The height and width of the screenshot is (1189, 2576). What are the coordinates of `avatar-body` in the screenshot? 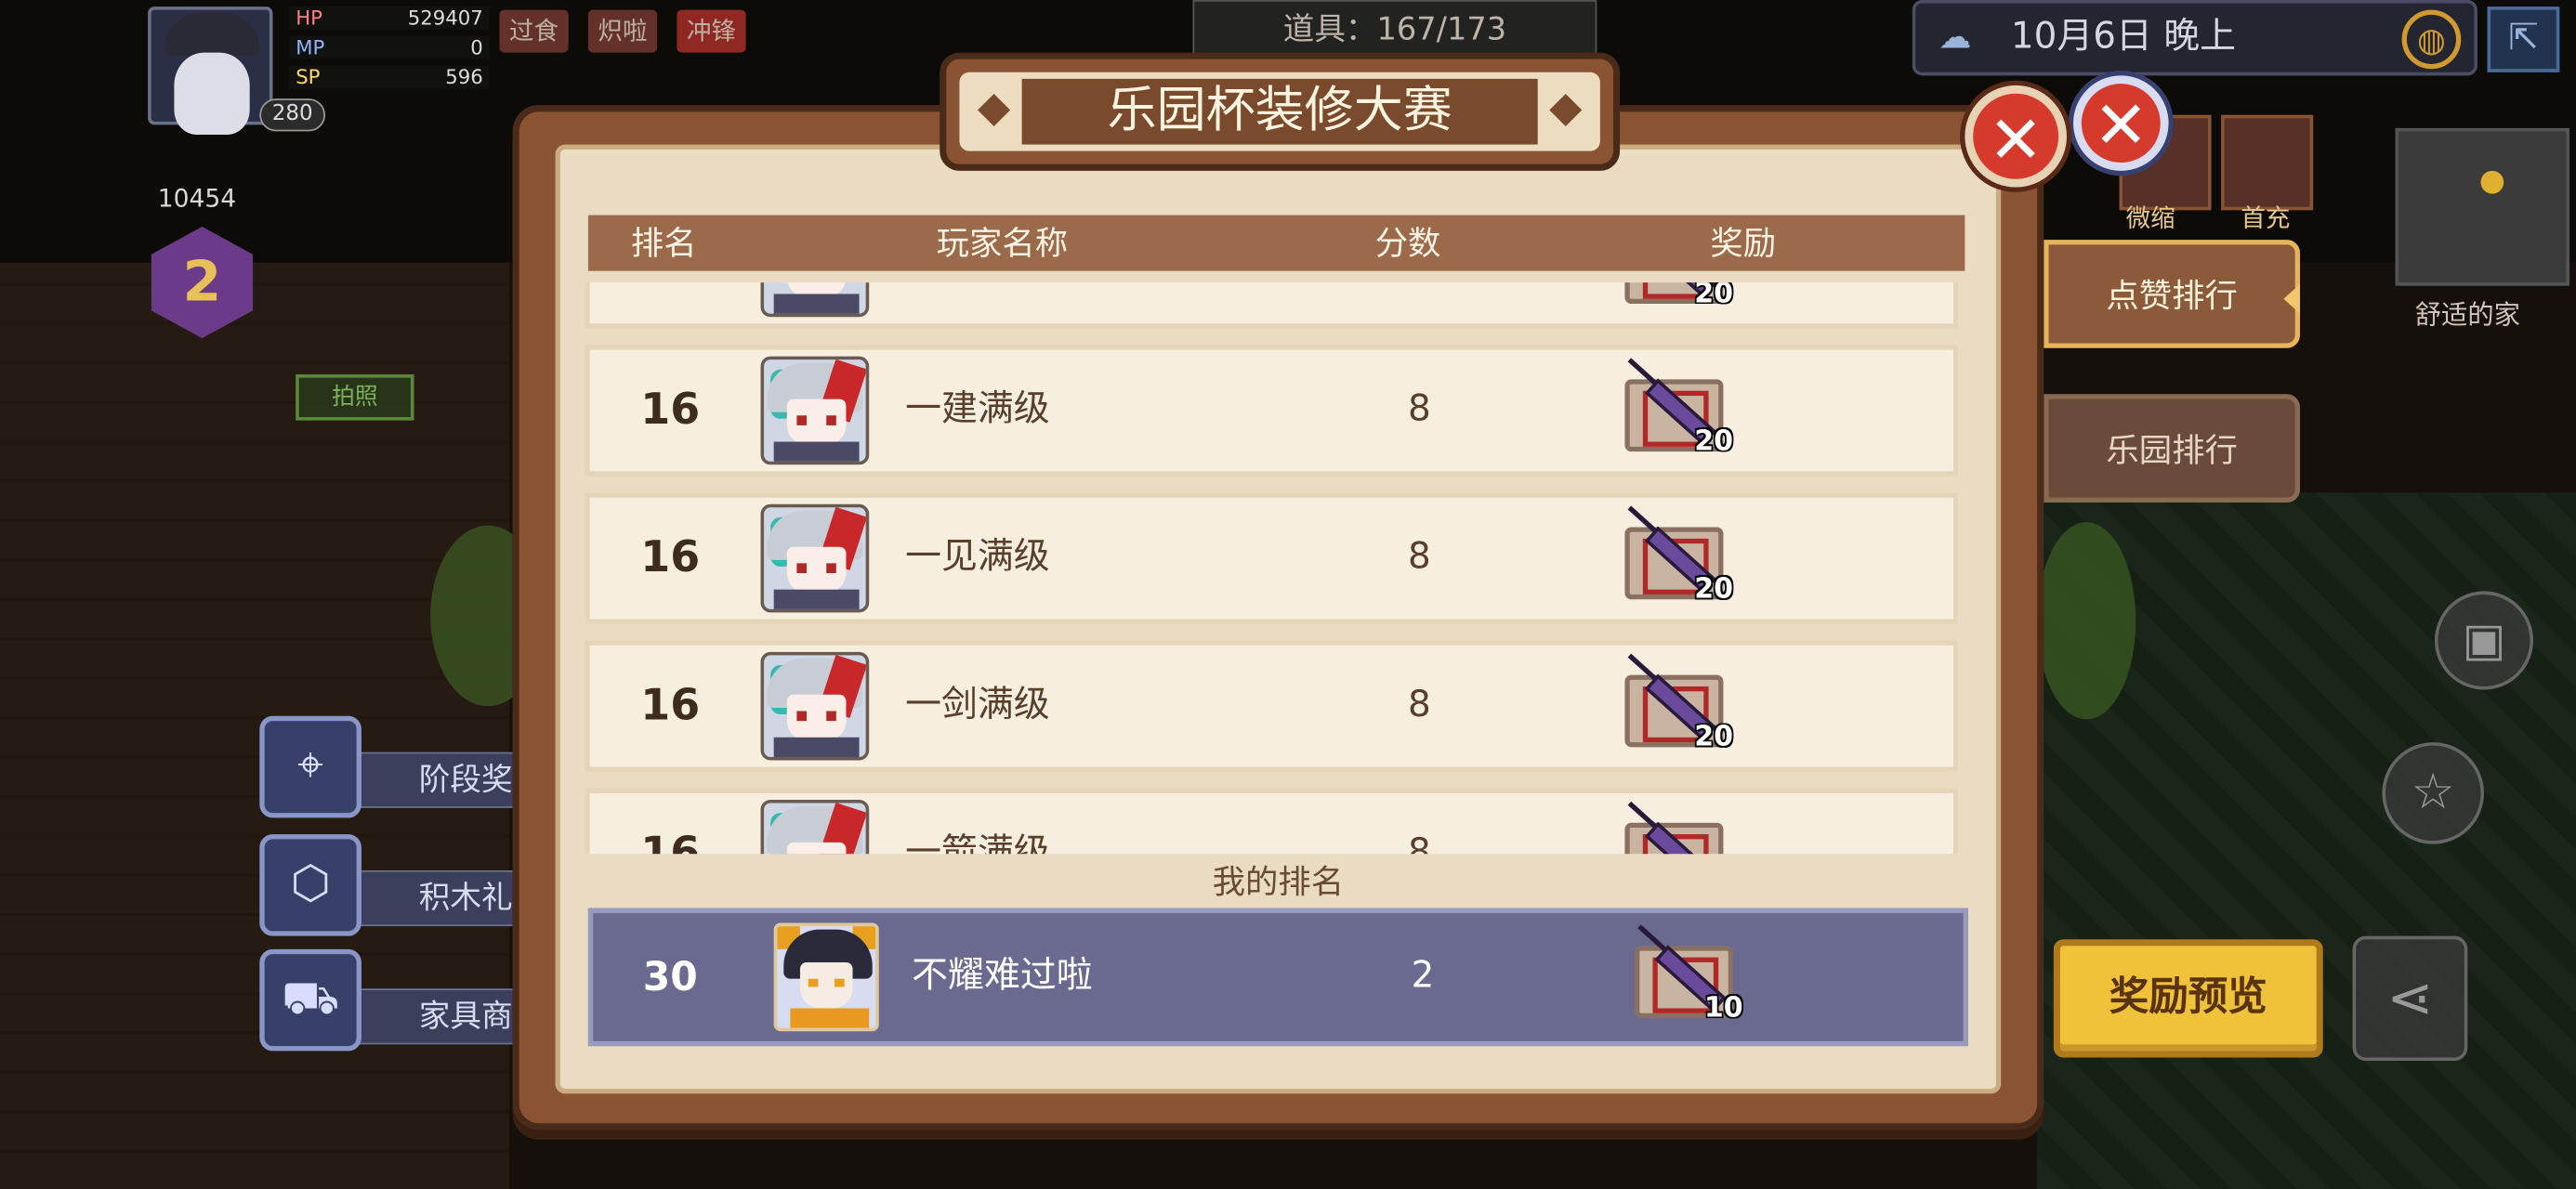 It's located at (830, 1018).